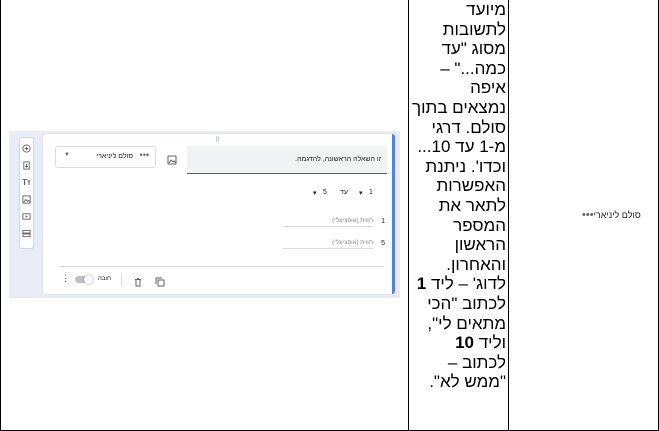  Describe the element at coordinates (221, 266) in the screenshot. I see `card-footer-divider` at that location.